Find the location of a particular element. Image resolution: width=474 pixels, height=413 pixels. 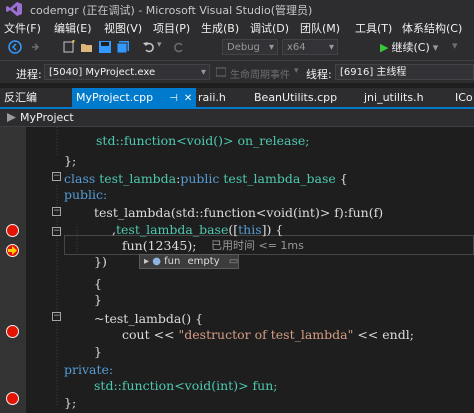

solution-platform-dropdown: x64 ▾ is located at coordinates (310, 47).